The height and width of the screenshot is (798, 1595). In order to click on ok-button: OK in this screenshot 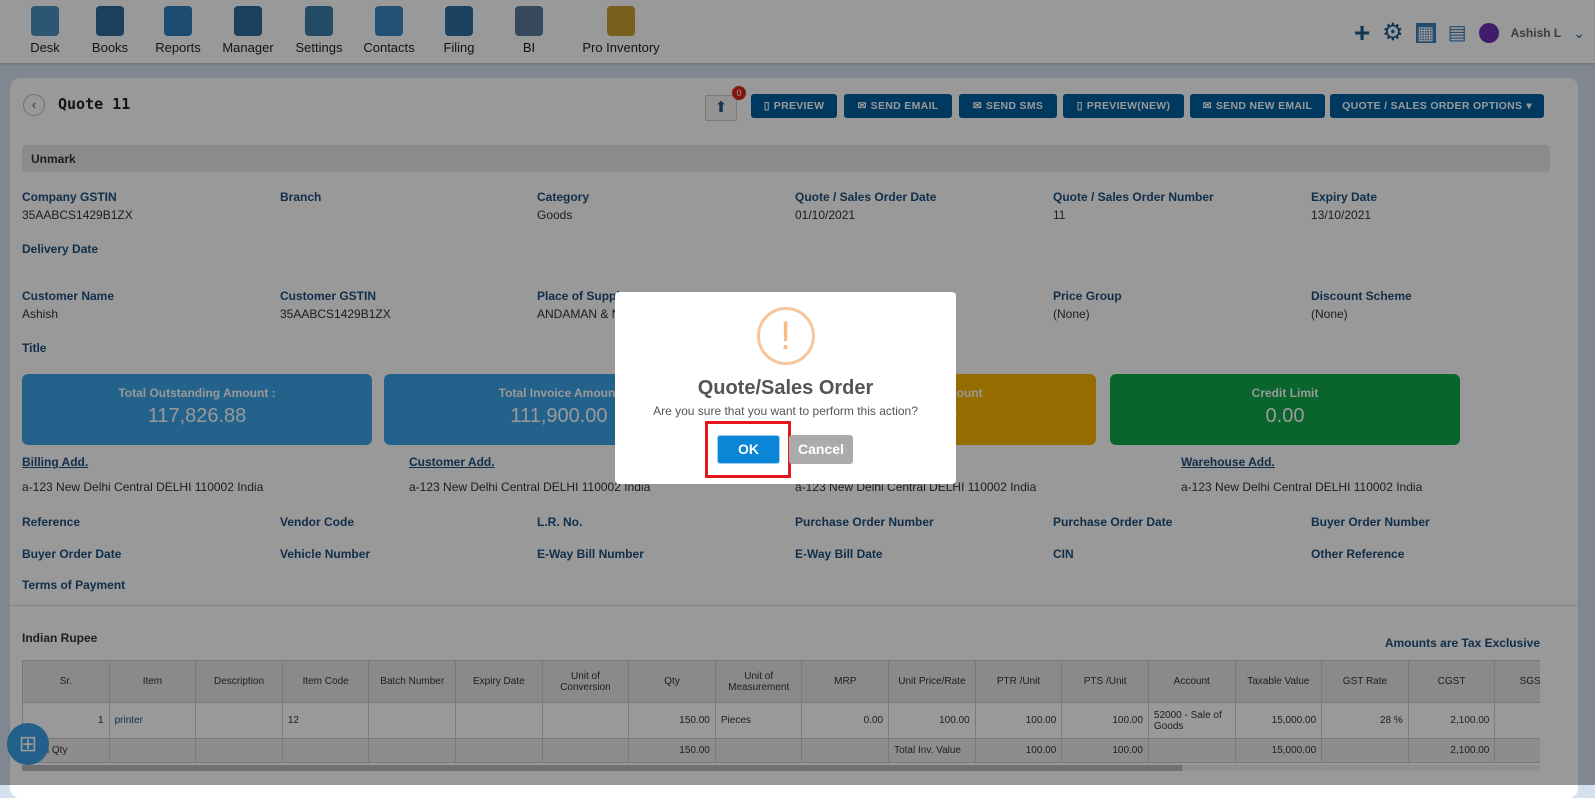, I will do `click(748, 449)`.